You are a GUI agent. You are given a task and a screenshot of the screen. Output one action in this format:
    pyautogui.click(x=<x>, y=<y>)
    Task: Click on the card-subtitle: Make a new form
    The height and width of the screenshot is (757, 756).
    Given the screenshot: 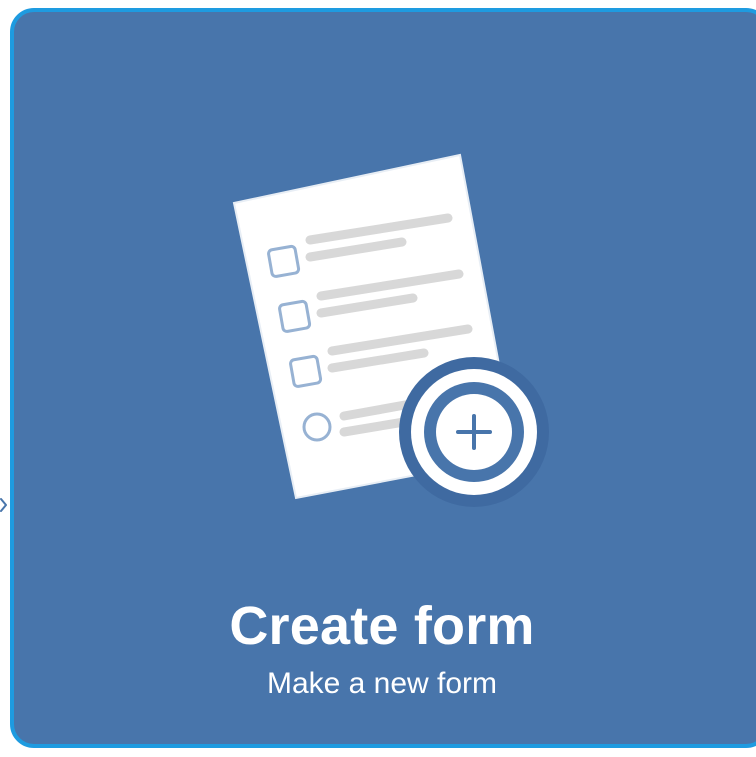 What is the action you would take?
    pyautogui.click(x=382, y=683)
    